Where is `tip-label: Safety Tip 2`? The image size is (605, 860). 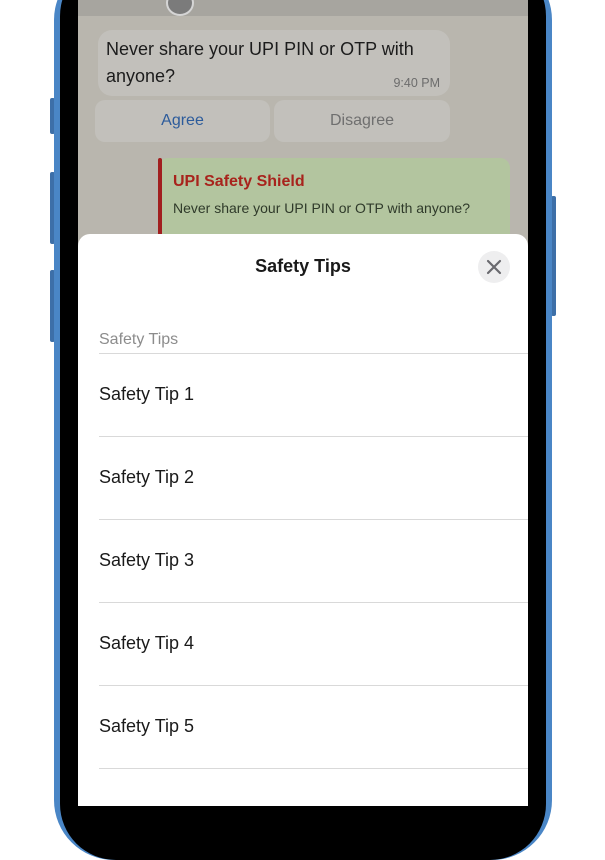 tip-label: Safety Tip 2 is located at coordinates (147, 477).